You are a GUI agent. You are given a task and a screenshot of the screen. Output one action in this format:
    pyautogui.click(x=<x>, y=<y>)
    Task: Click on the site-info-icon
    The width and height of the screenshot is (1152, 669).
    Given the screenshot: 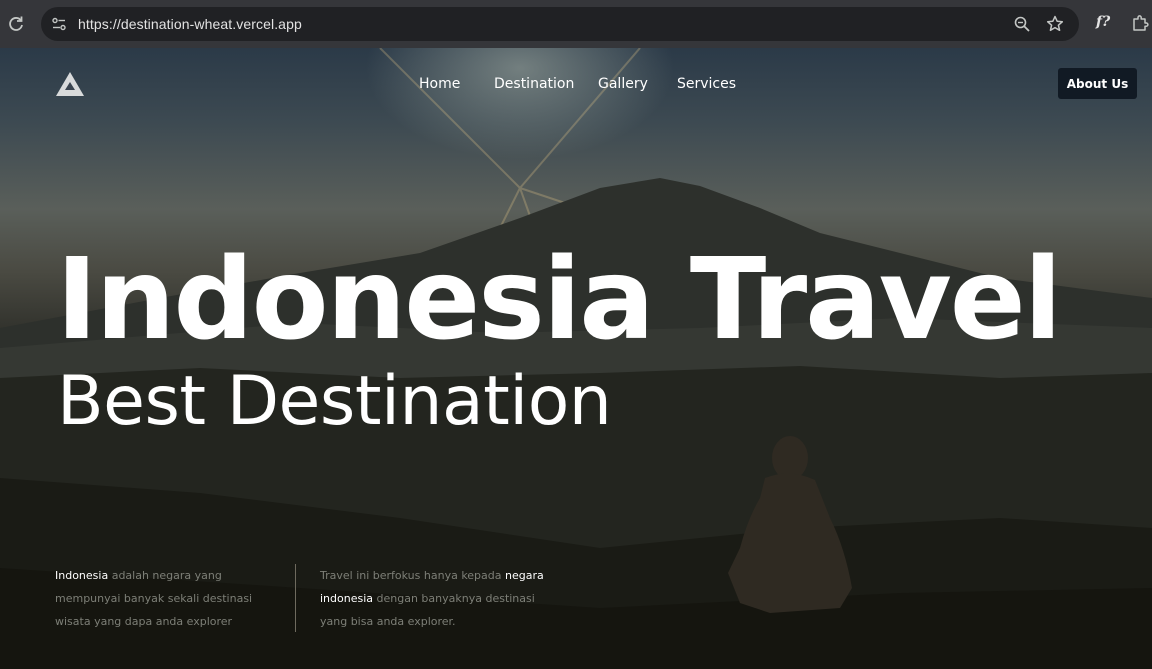 What is the action you would take?
    pyautogui.click(x=59, y=24)
    